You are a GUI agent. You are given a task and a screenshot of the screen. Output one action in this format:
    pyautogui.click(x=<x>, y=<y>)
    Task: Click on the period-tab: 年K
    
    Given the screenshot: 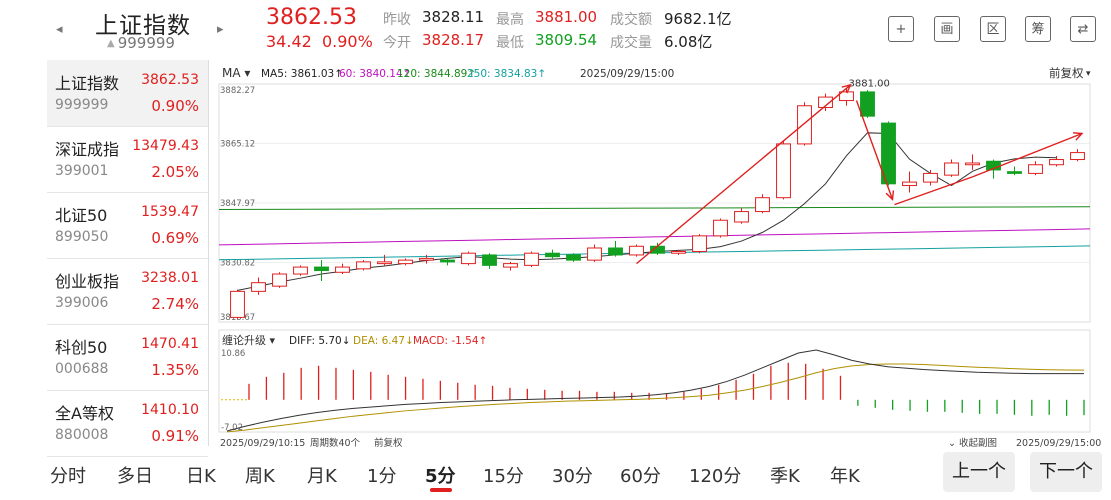 What is the action you would take?
    pyautogui.click(x=845, y=475)
    